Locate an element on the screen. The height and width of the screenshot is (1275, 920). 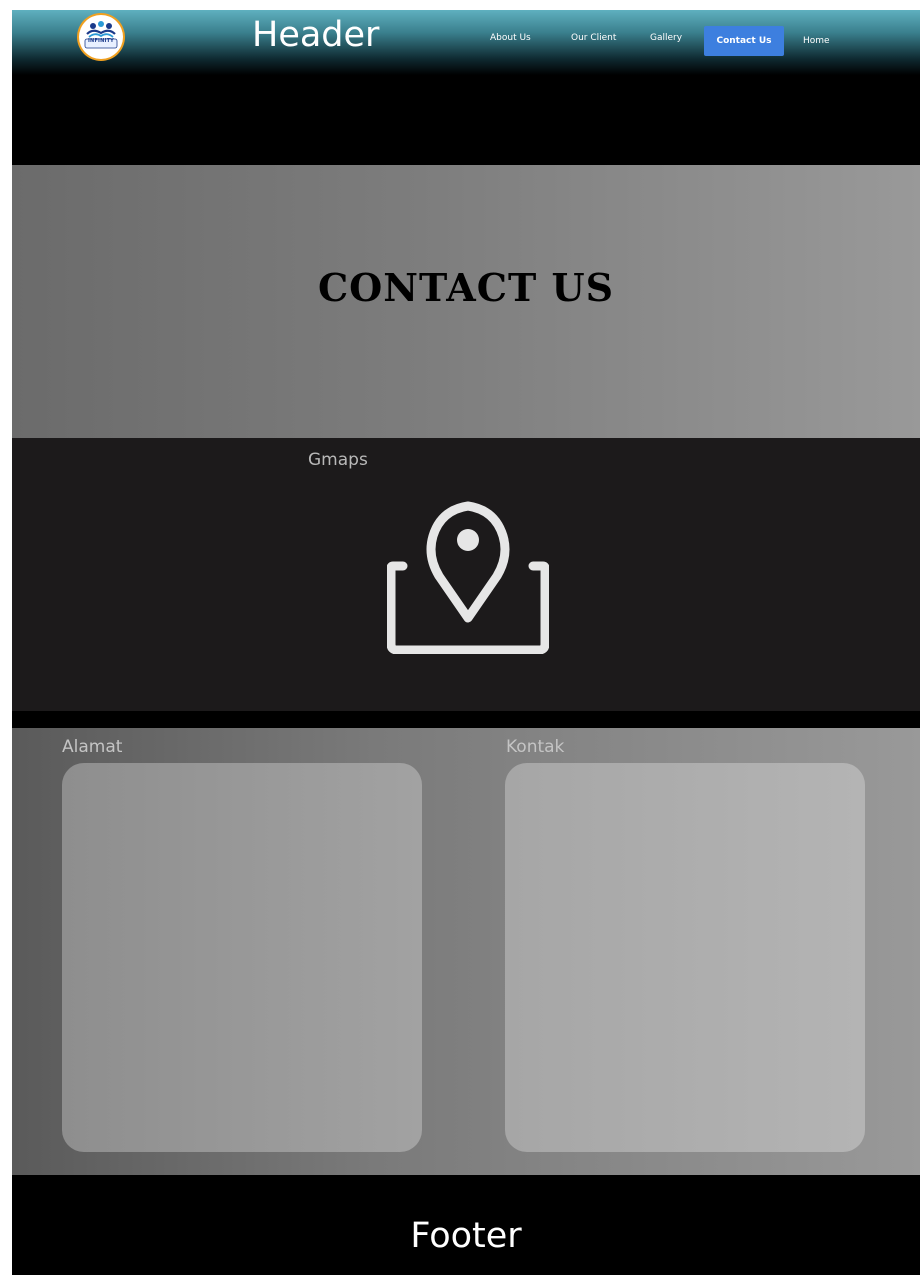
logo-text: INFINITY is located at coordinates (101, 41).